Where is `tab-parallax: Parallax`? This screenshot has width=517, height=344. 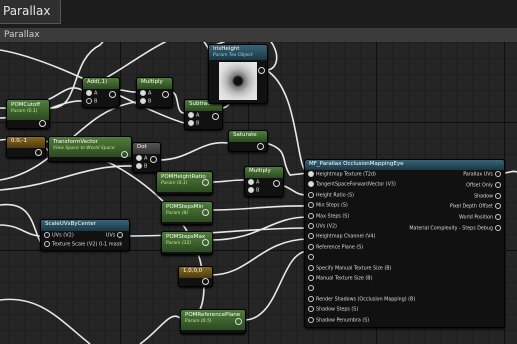 tab-parallax: Parallax is located at coordinates (31, 12).